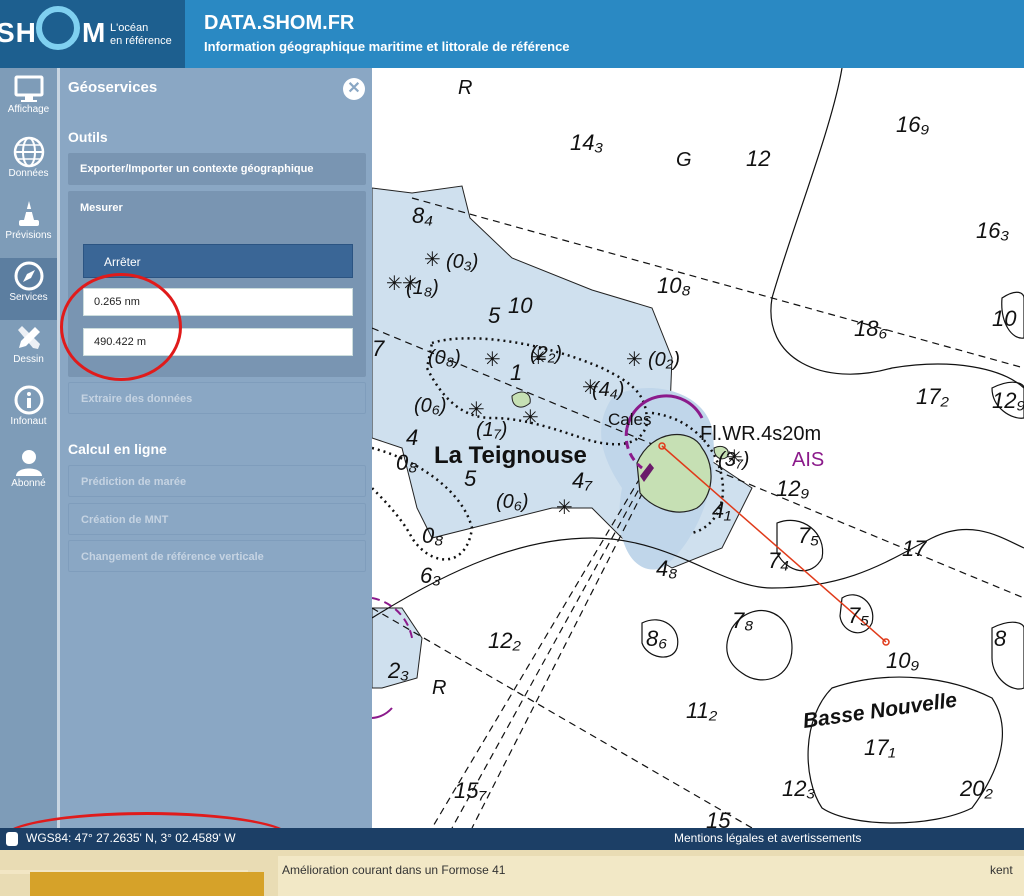 The image size is (1024, 896). Describe the element at coordinates (914, 548) in the screenshot. I see `svg-text: 17` at that location.